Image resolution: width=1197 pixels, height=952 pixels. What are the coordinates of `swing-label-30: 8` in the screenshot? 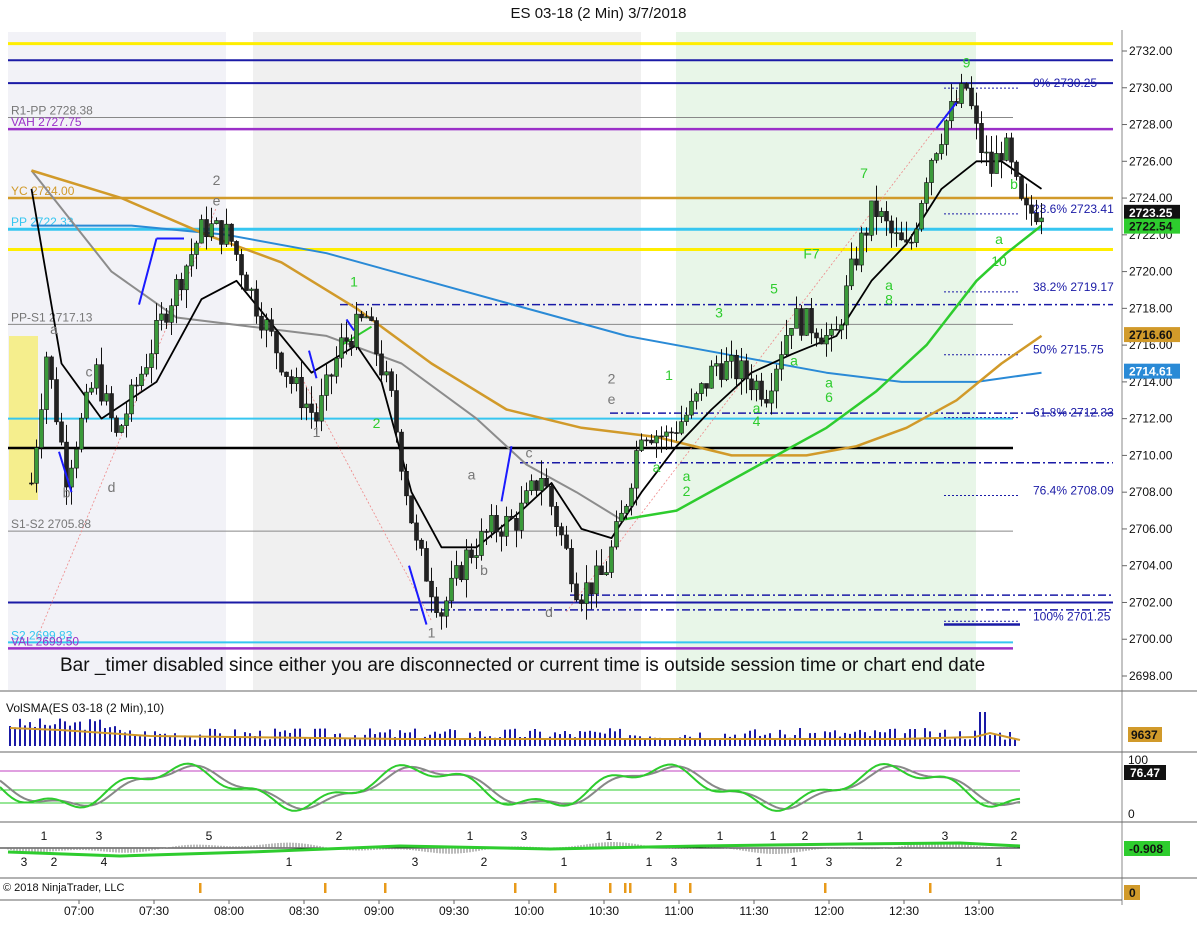 It's located at (889, 300).